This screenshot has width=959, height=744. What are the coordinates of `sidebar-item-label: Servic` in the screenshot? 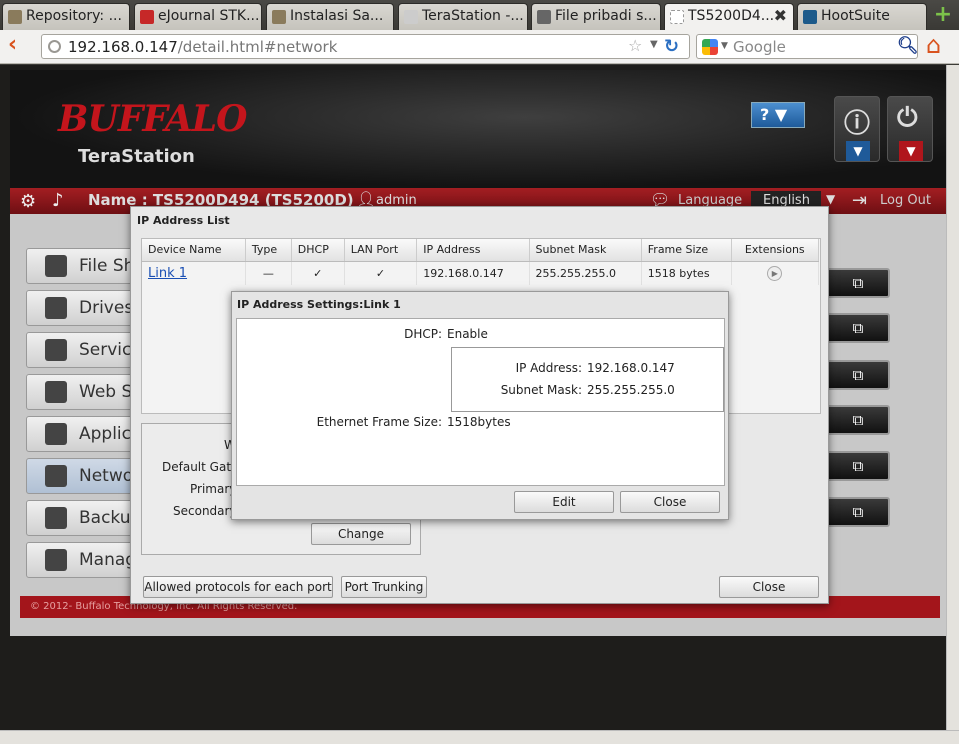 It's located at (105, 350).